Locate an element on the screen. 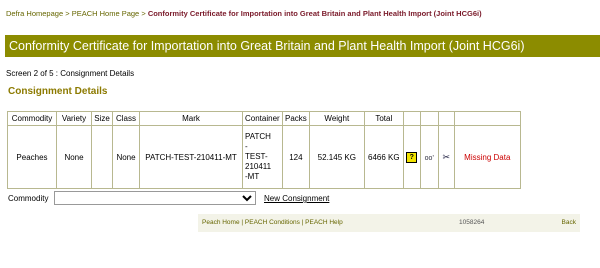 This screenshot has height=268, width=600. container-line: - is located at coordinates (246, 146).